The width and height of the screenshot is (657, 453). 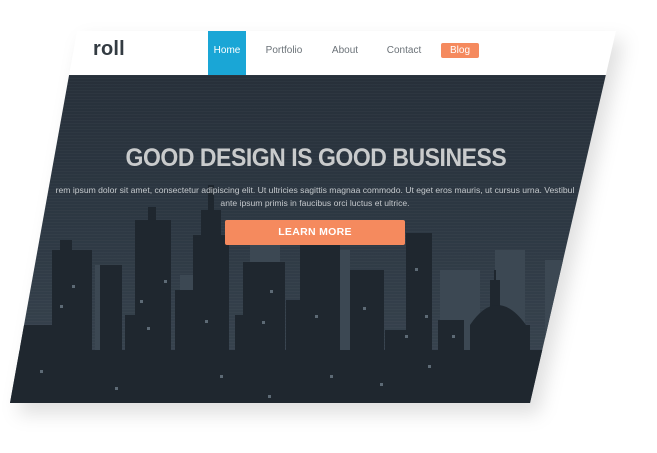 What do you see at coordinates (284, 53) in the screenshot?
I see `nav-portfolio-link: Portfolio` at bounding box center [284, 53].